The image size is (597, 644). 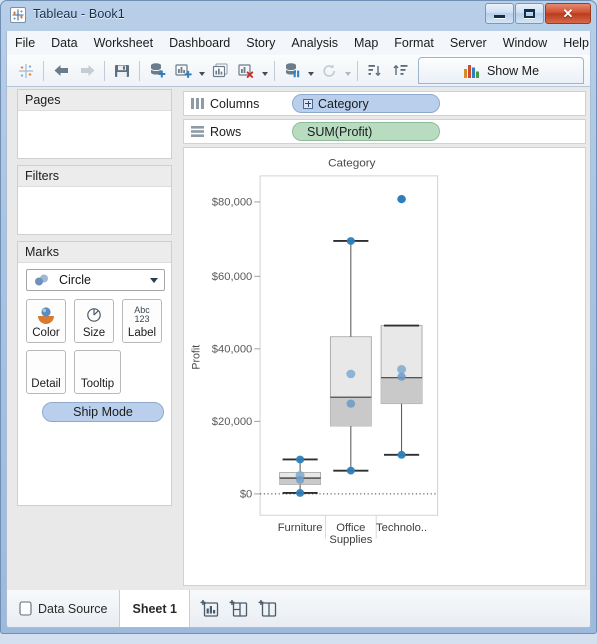 I want to click on columns-shelf-icon, so click(x=197, y=103).